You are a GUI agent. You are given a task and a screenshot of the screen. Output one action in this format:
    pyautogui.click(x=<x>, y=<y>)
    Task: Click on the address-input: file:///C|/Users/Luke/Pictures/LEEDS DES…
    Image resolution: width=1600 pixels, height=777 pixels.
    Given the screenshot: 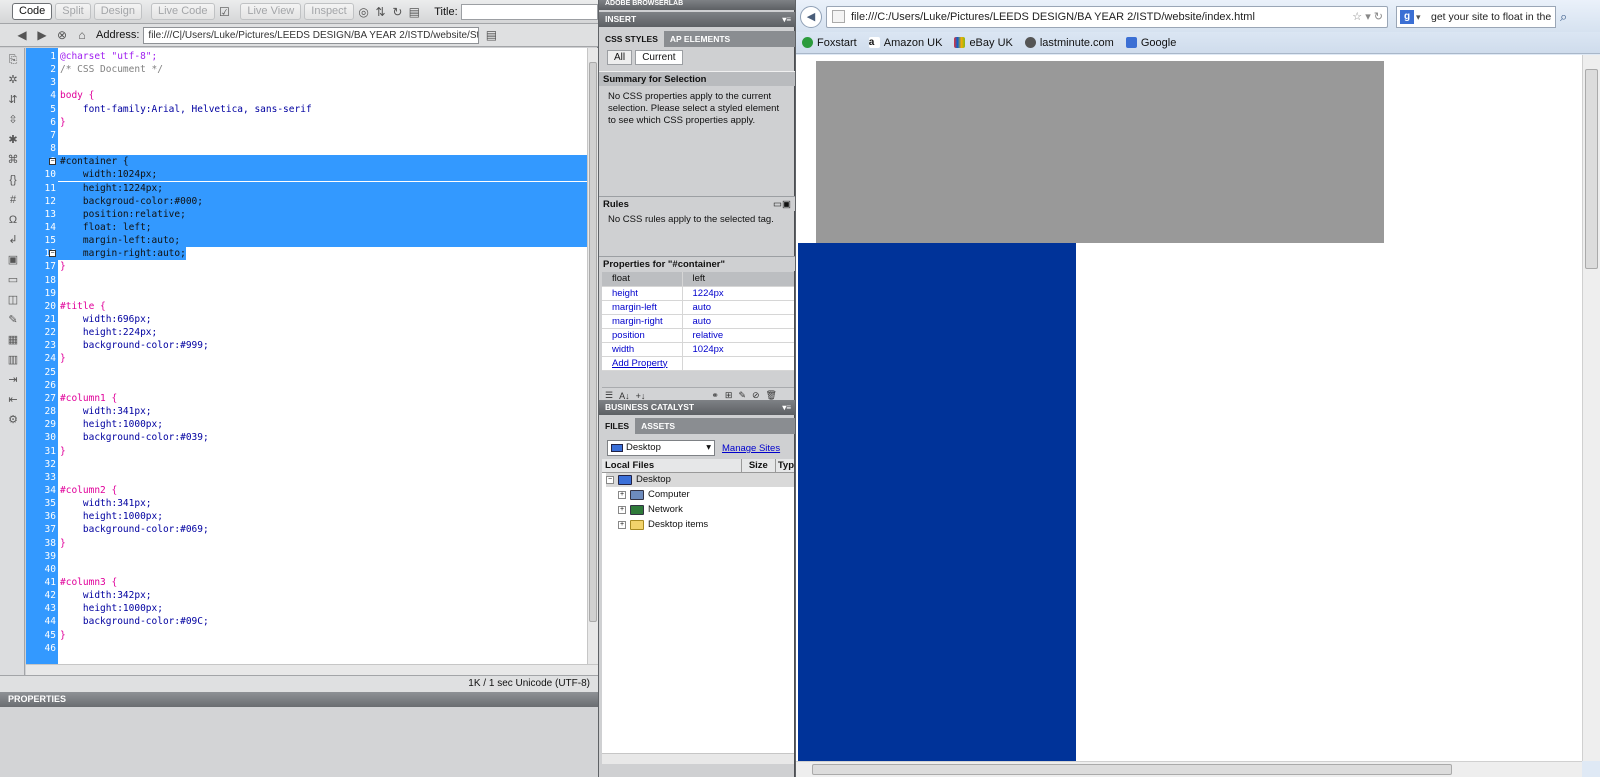 What is the action you would take?
    pyautogui.click(x=311, y=35)
    